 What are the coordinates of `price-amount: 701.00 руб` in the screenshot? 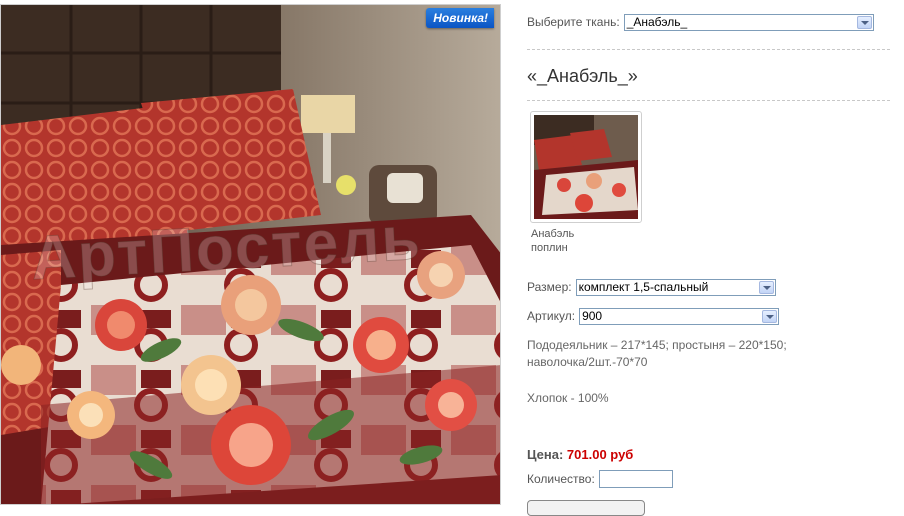 It's located at (600, 454).